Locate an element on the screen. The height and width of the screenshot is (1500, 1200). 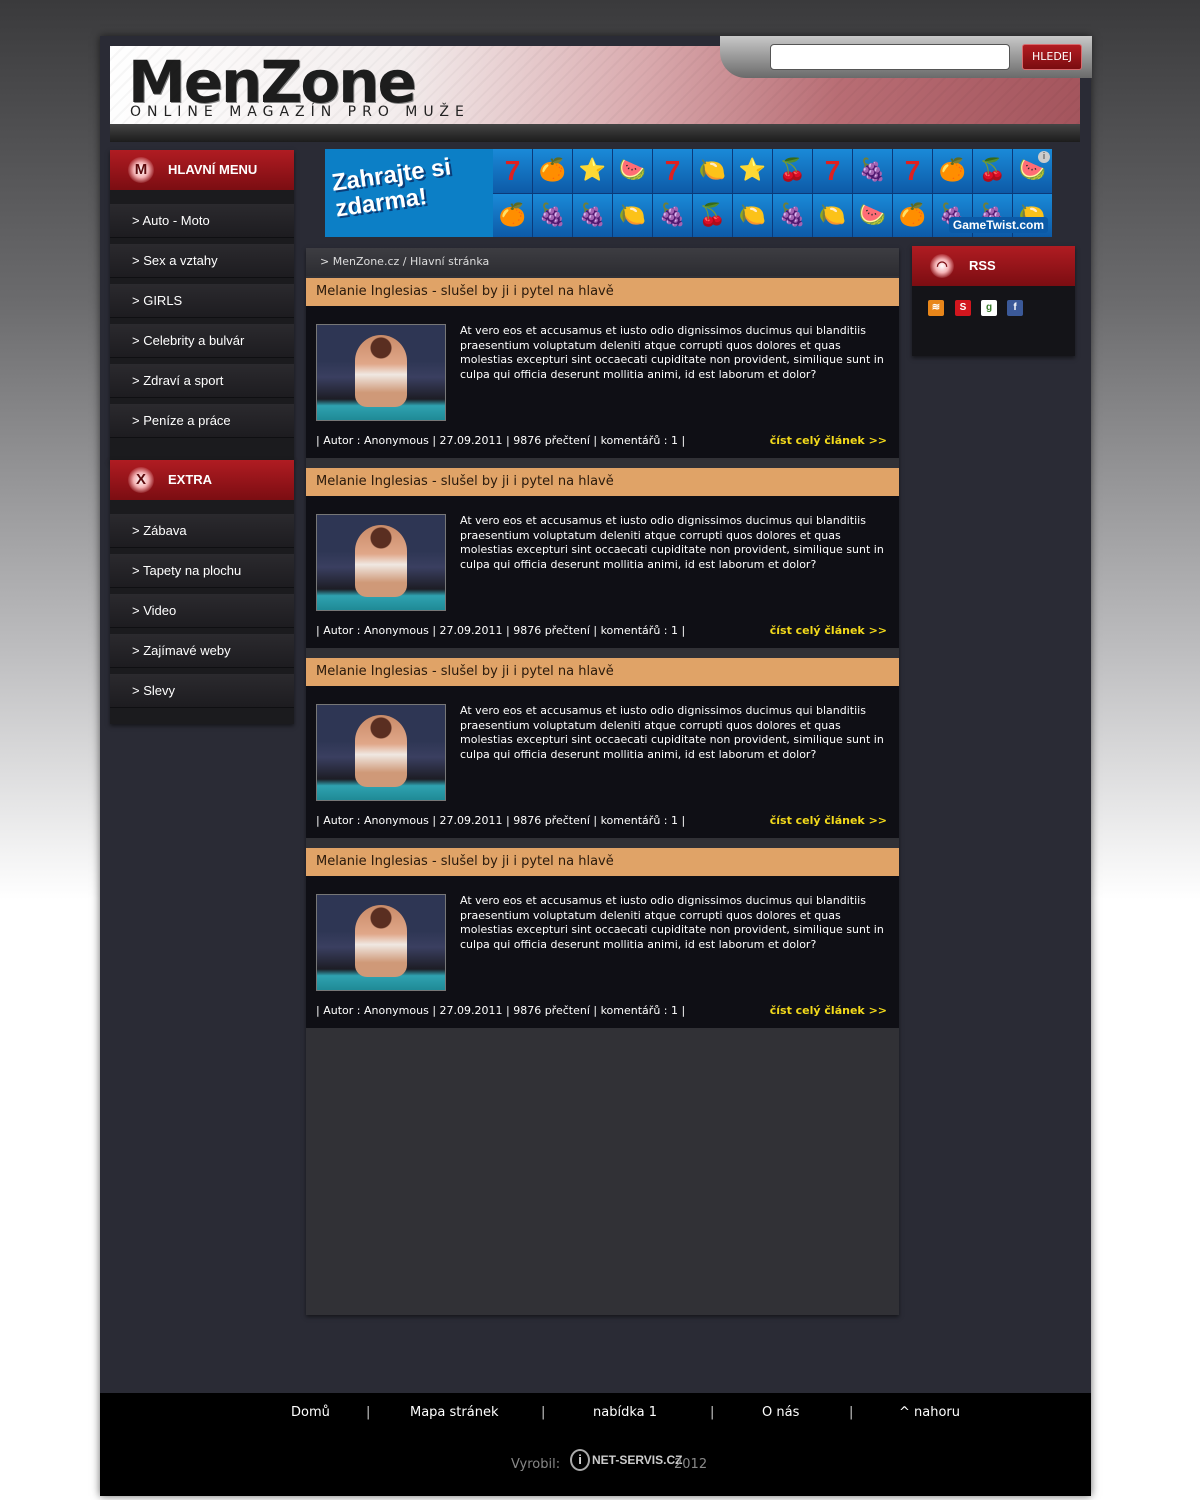
site-tagline: ONLINE MAGAZÍN PRO MUŽE is located at coordinates (300, 112).